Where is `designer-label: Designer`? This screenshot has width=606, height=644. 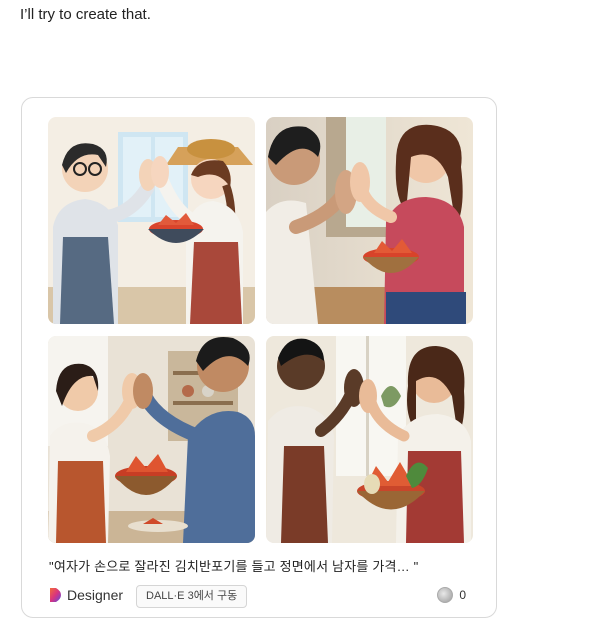 designer-label: Designer is located at coordinates (95, 595).